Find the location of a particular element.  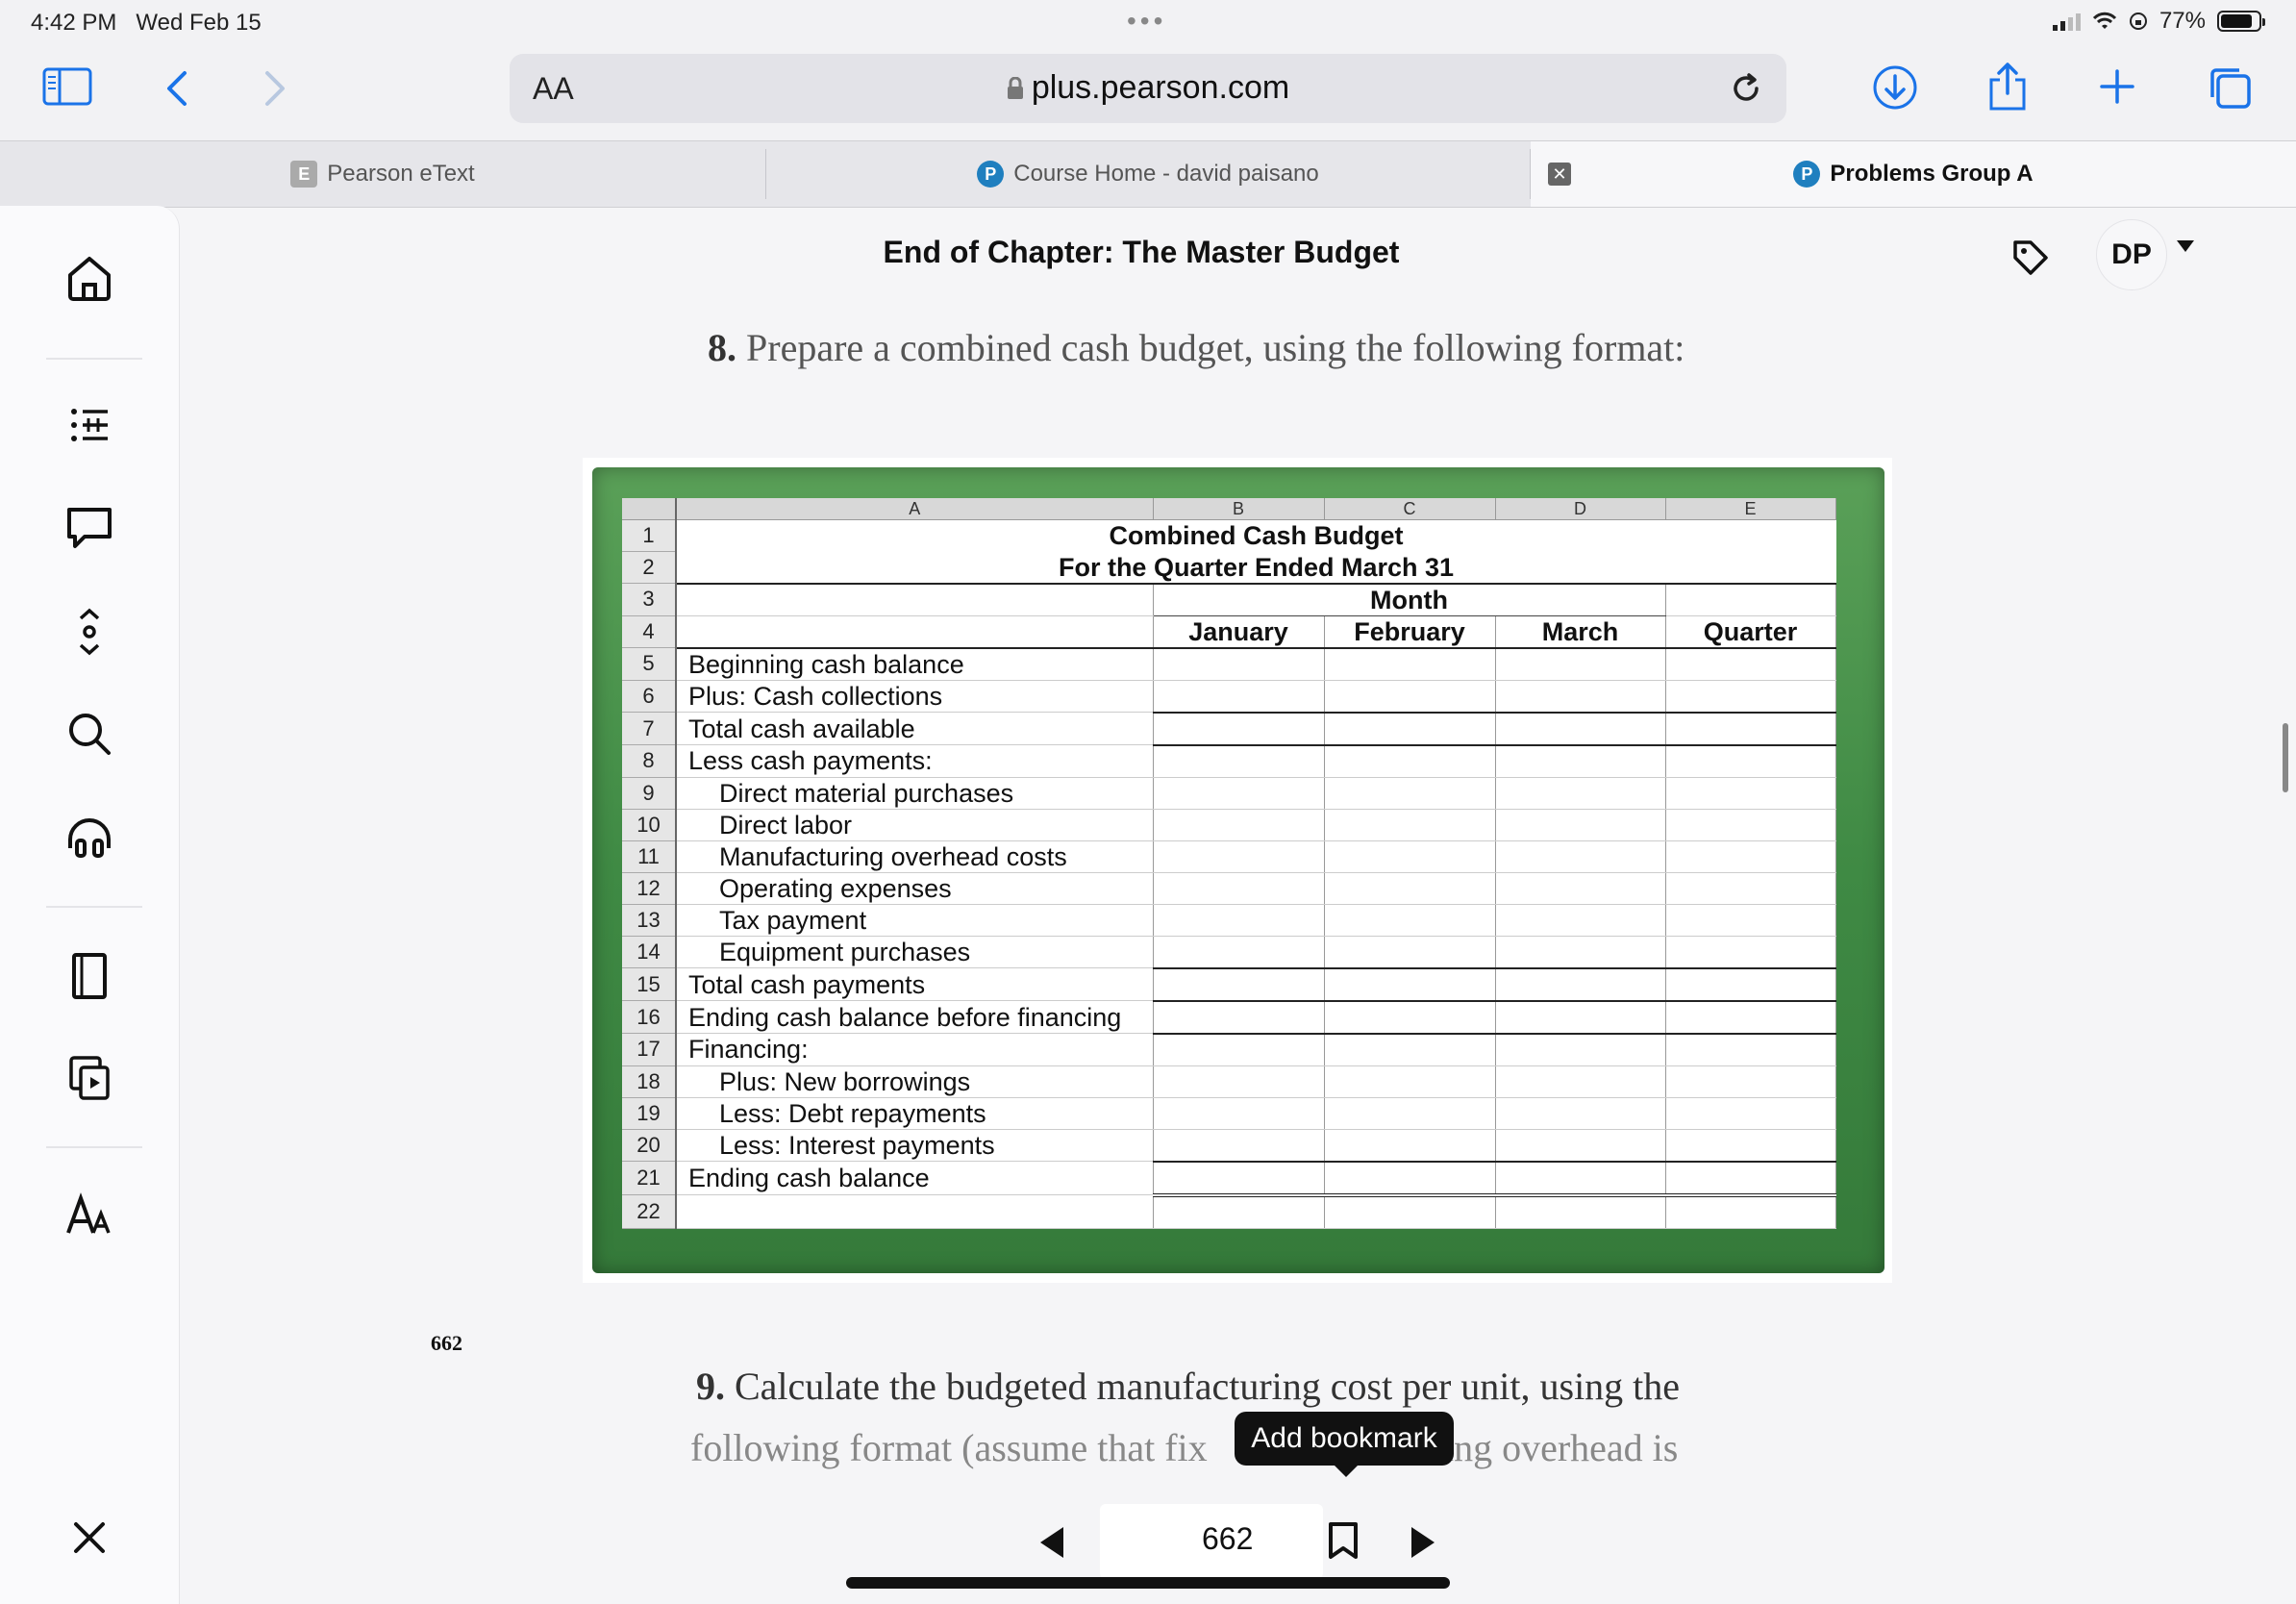

tab-pearson-etext: E Pearson eText is located at coordinates (382, 174).